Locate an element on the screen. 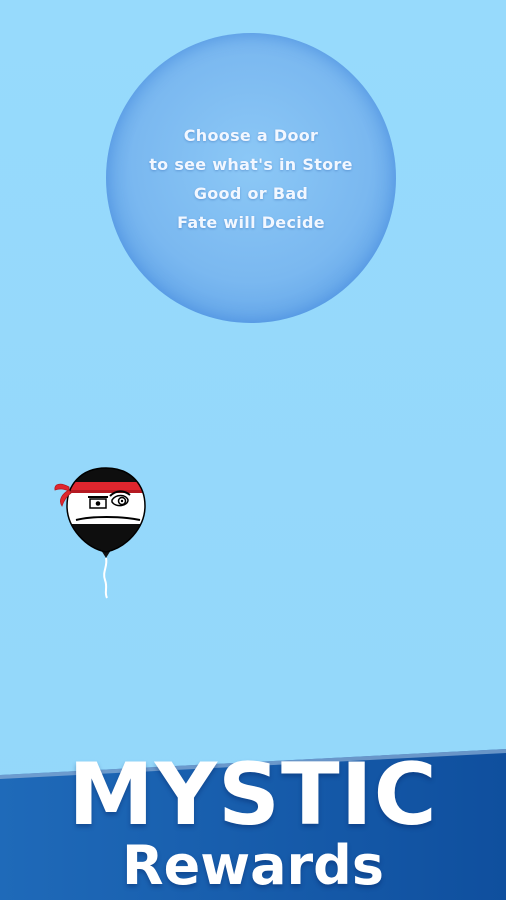 The image size is (506, 900). bubble-line-4: Fate will Decide is located at coordinates (251, 222).